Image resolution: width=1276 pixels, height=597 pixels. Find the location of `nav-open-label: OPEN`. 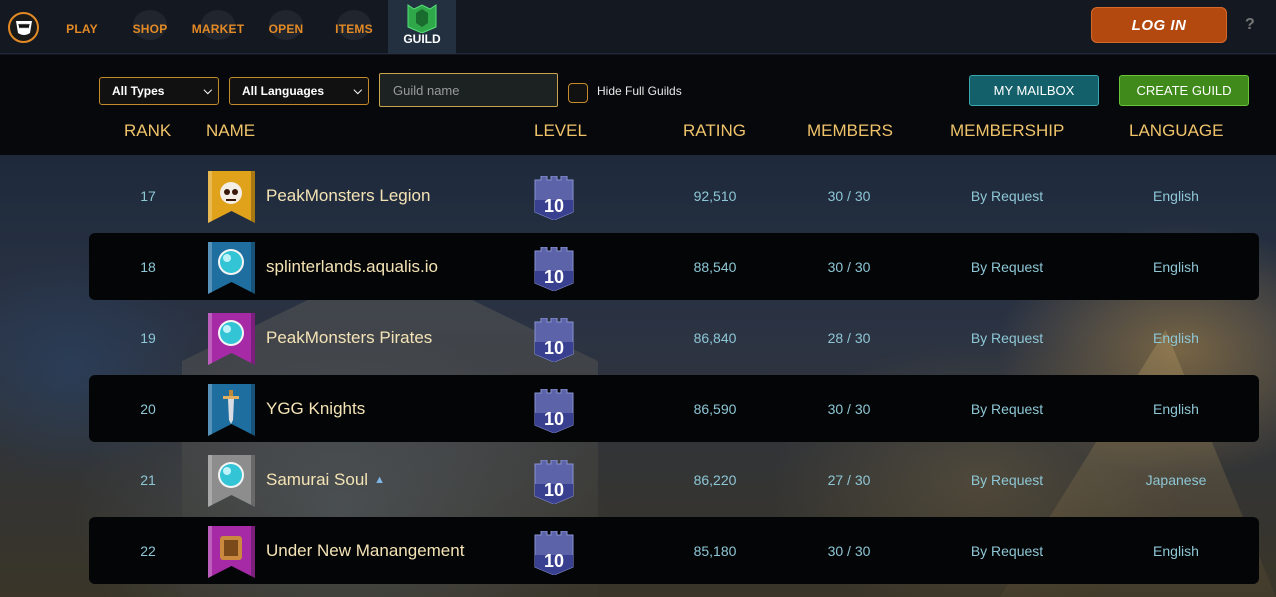

nav-open-label: OPEN is located at coordinates (286, 29).